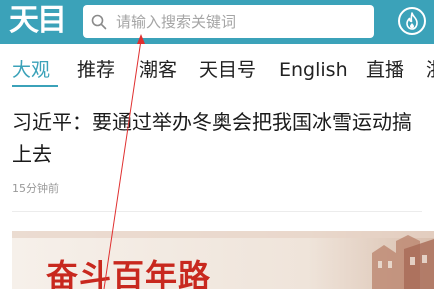  Describe the element at coordinates (31, 71) in the screenshot. I see `tab-daguan: 大观` at that location.